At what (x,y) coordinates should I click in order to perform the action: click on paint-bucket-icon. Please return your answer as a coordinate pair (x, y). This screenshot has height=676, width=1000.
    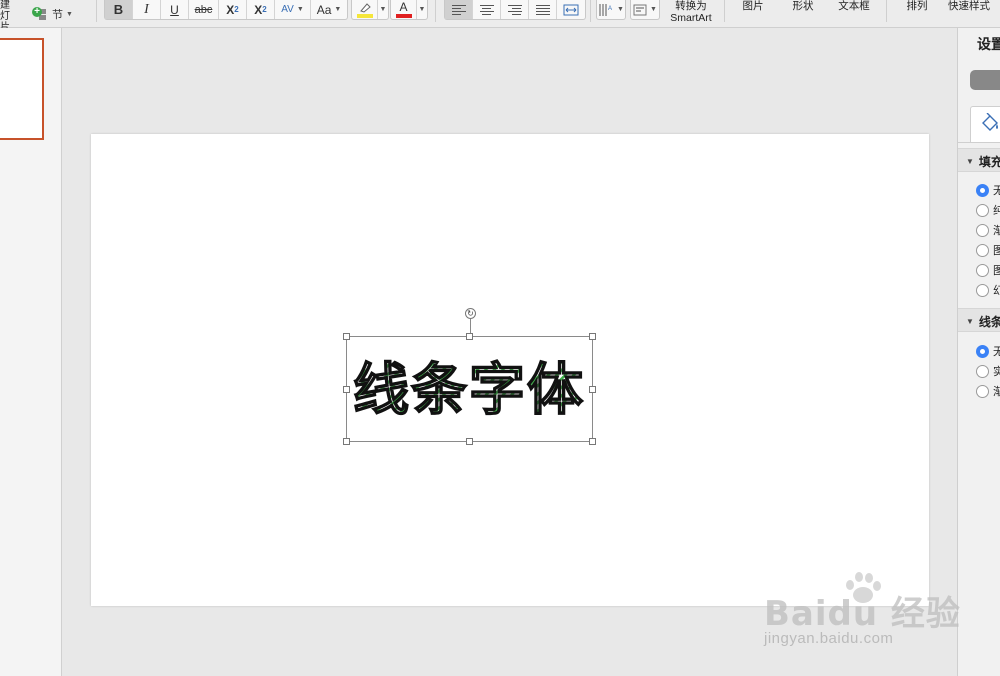
    Looking at the image, I should click on (990, 122).